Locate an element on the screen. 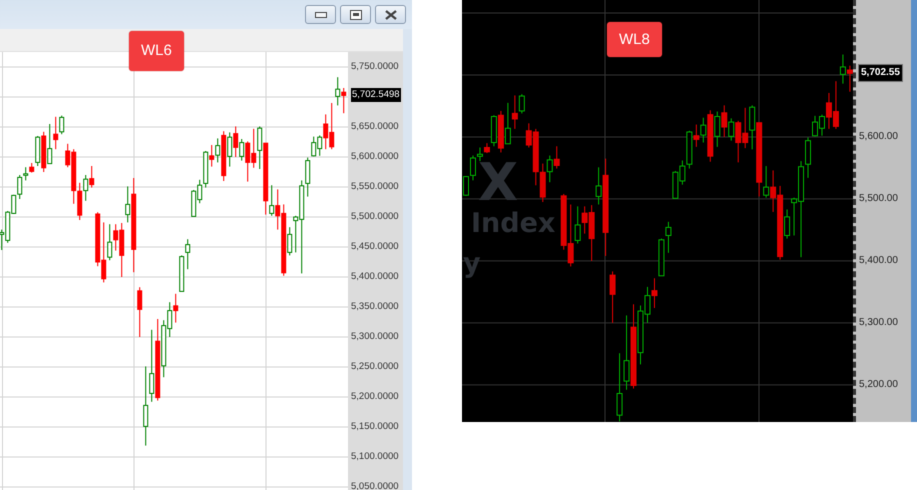 Image resolution: width=917 pixels, height=490 pixels. price-tick-label: 5,300.00 is located at coordinates (878, 323).